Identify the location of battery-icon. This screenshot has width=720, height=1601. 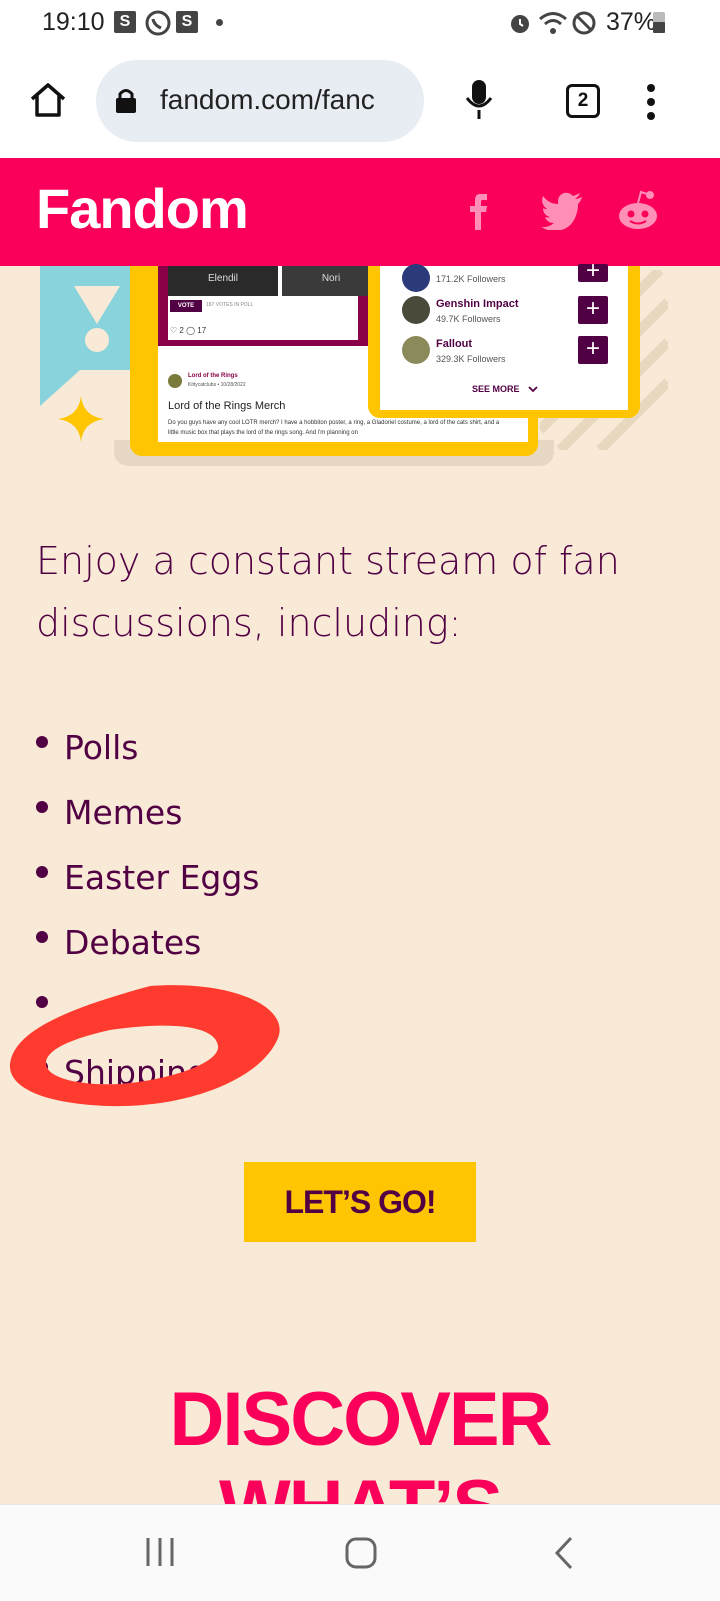
(659, 22).